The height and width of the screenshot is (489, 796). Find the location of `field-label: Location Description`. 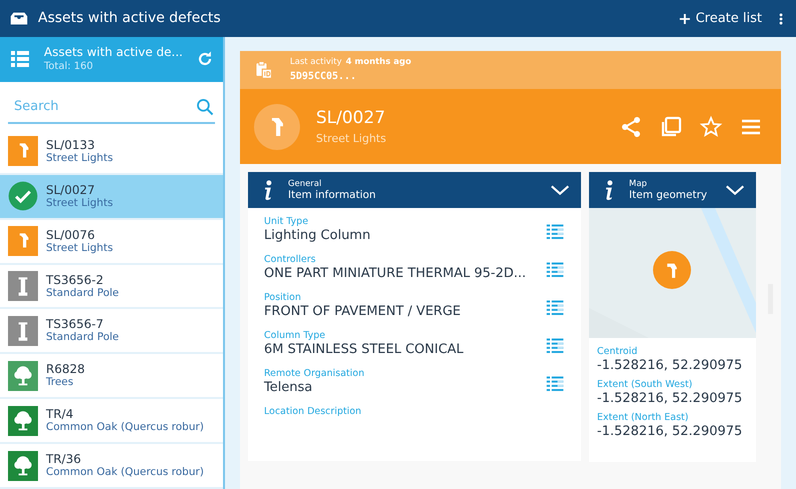

field-label: Location Description is located at coordinates (313, 412).